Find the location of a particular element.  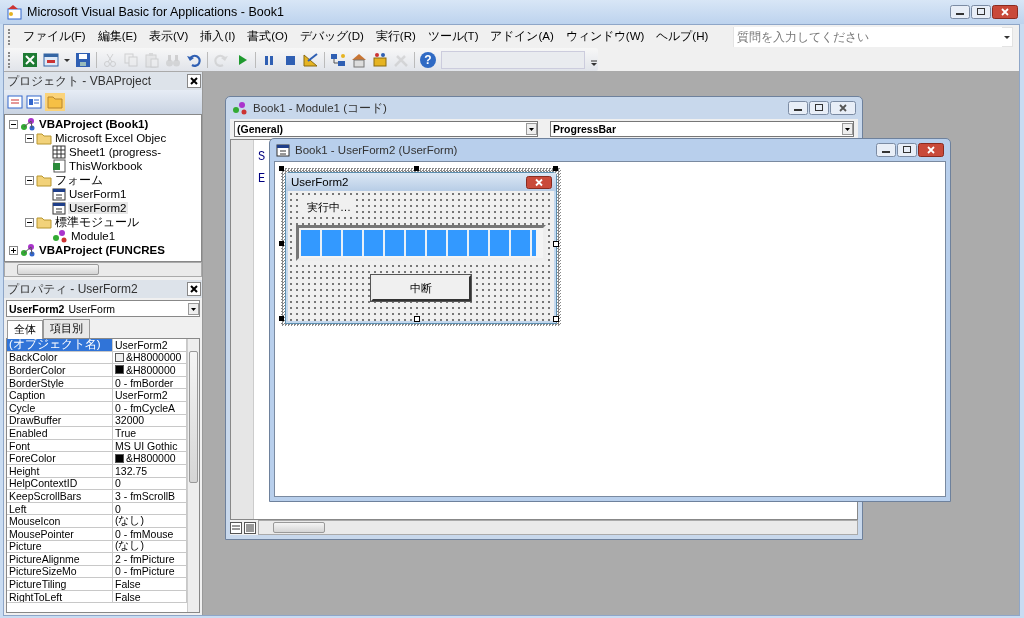

menu-item: ファイル(F) is located at coordinates (54, 36).